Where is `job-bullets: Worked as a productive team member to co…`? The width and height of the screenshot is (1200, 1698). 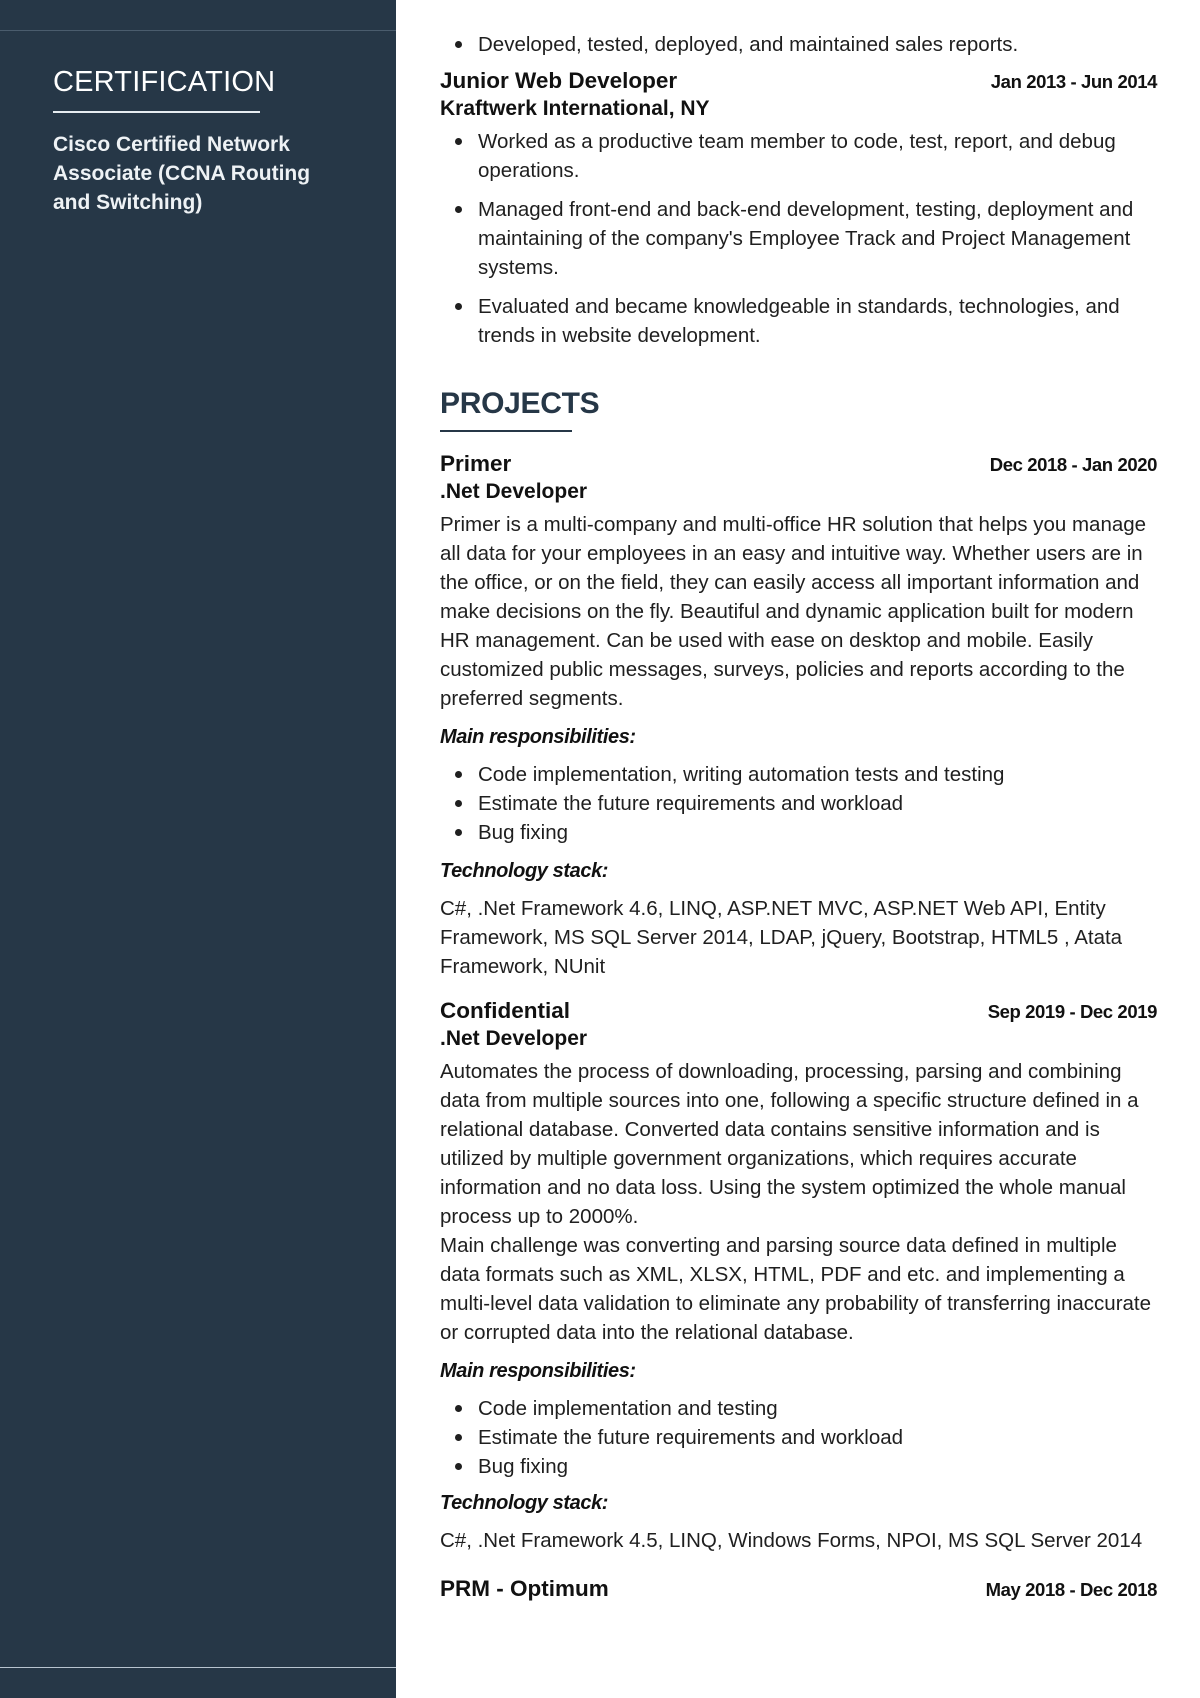 job-bullets: Worked as a productive team member to co… is located at coordinates (798, 238).